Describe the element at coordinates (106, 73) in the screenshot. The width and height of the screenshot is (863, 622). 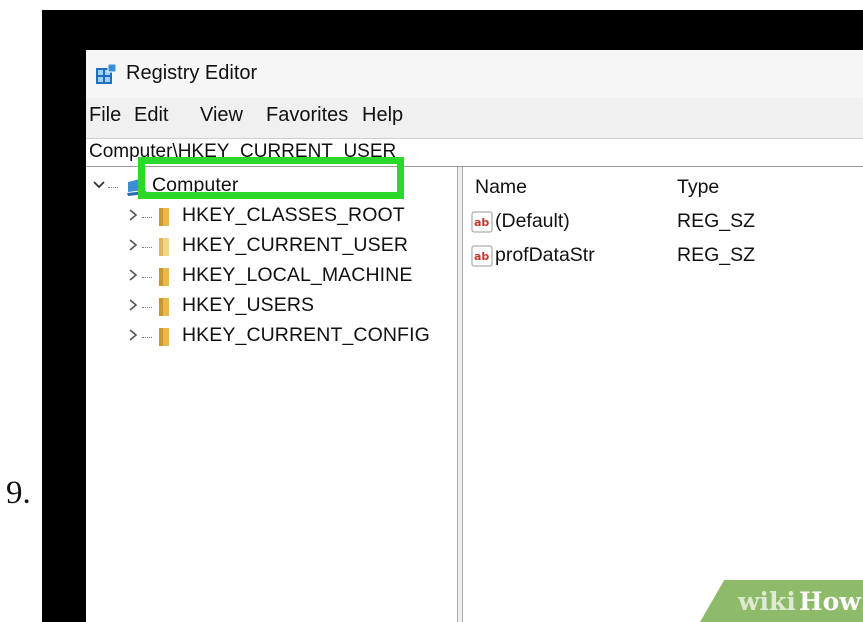
I see `registry-editor-icon` at that location.